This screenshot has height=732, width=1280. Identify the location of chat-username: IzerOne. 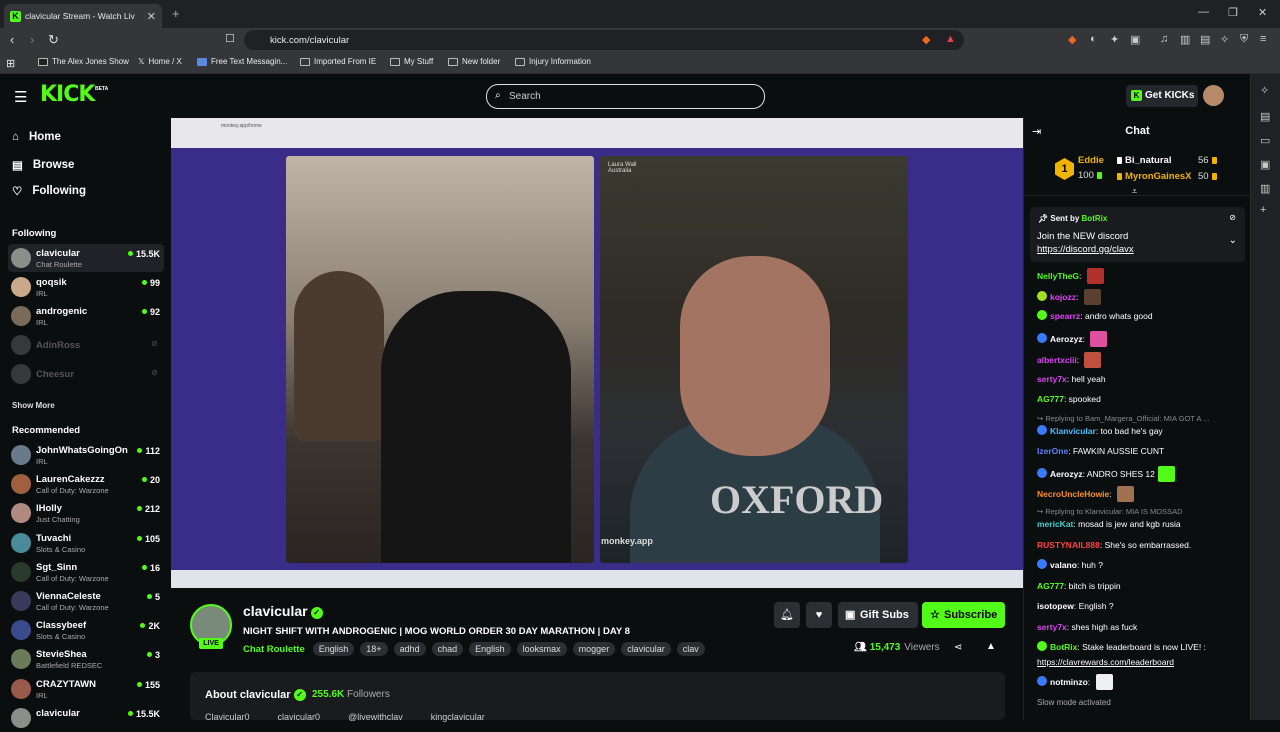
(1052, 451).